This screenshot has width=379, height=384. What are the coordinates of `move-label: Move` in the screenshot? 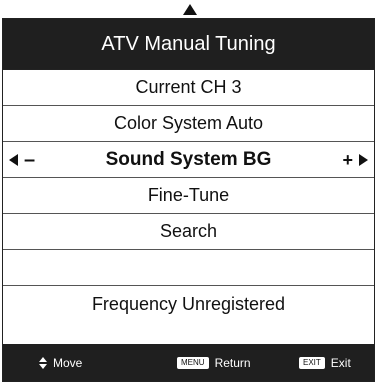 It's located at (68, 362).